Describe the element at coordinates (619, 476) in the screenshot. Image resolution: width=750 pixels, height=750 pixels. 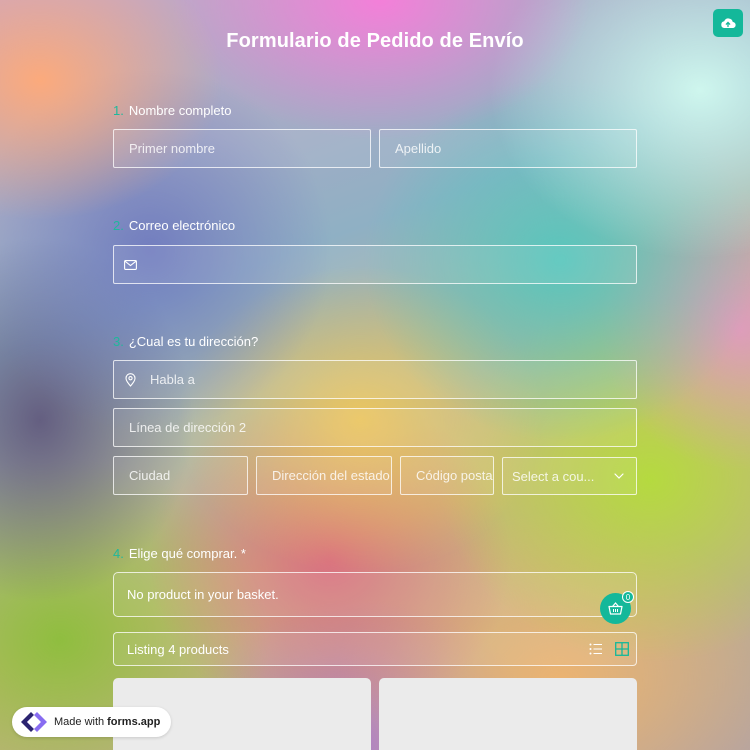
I see `chevron-down-icon` at that location.